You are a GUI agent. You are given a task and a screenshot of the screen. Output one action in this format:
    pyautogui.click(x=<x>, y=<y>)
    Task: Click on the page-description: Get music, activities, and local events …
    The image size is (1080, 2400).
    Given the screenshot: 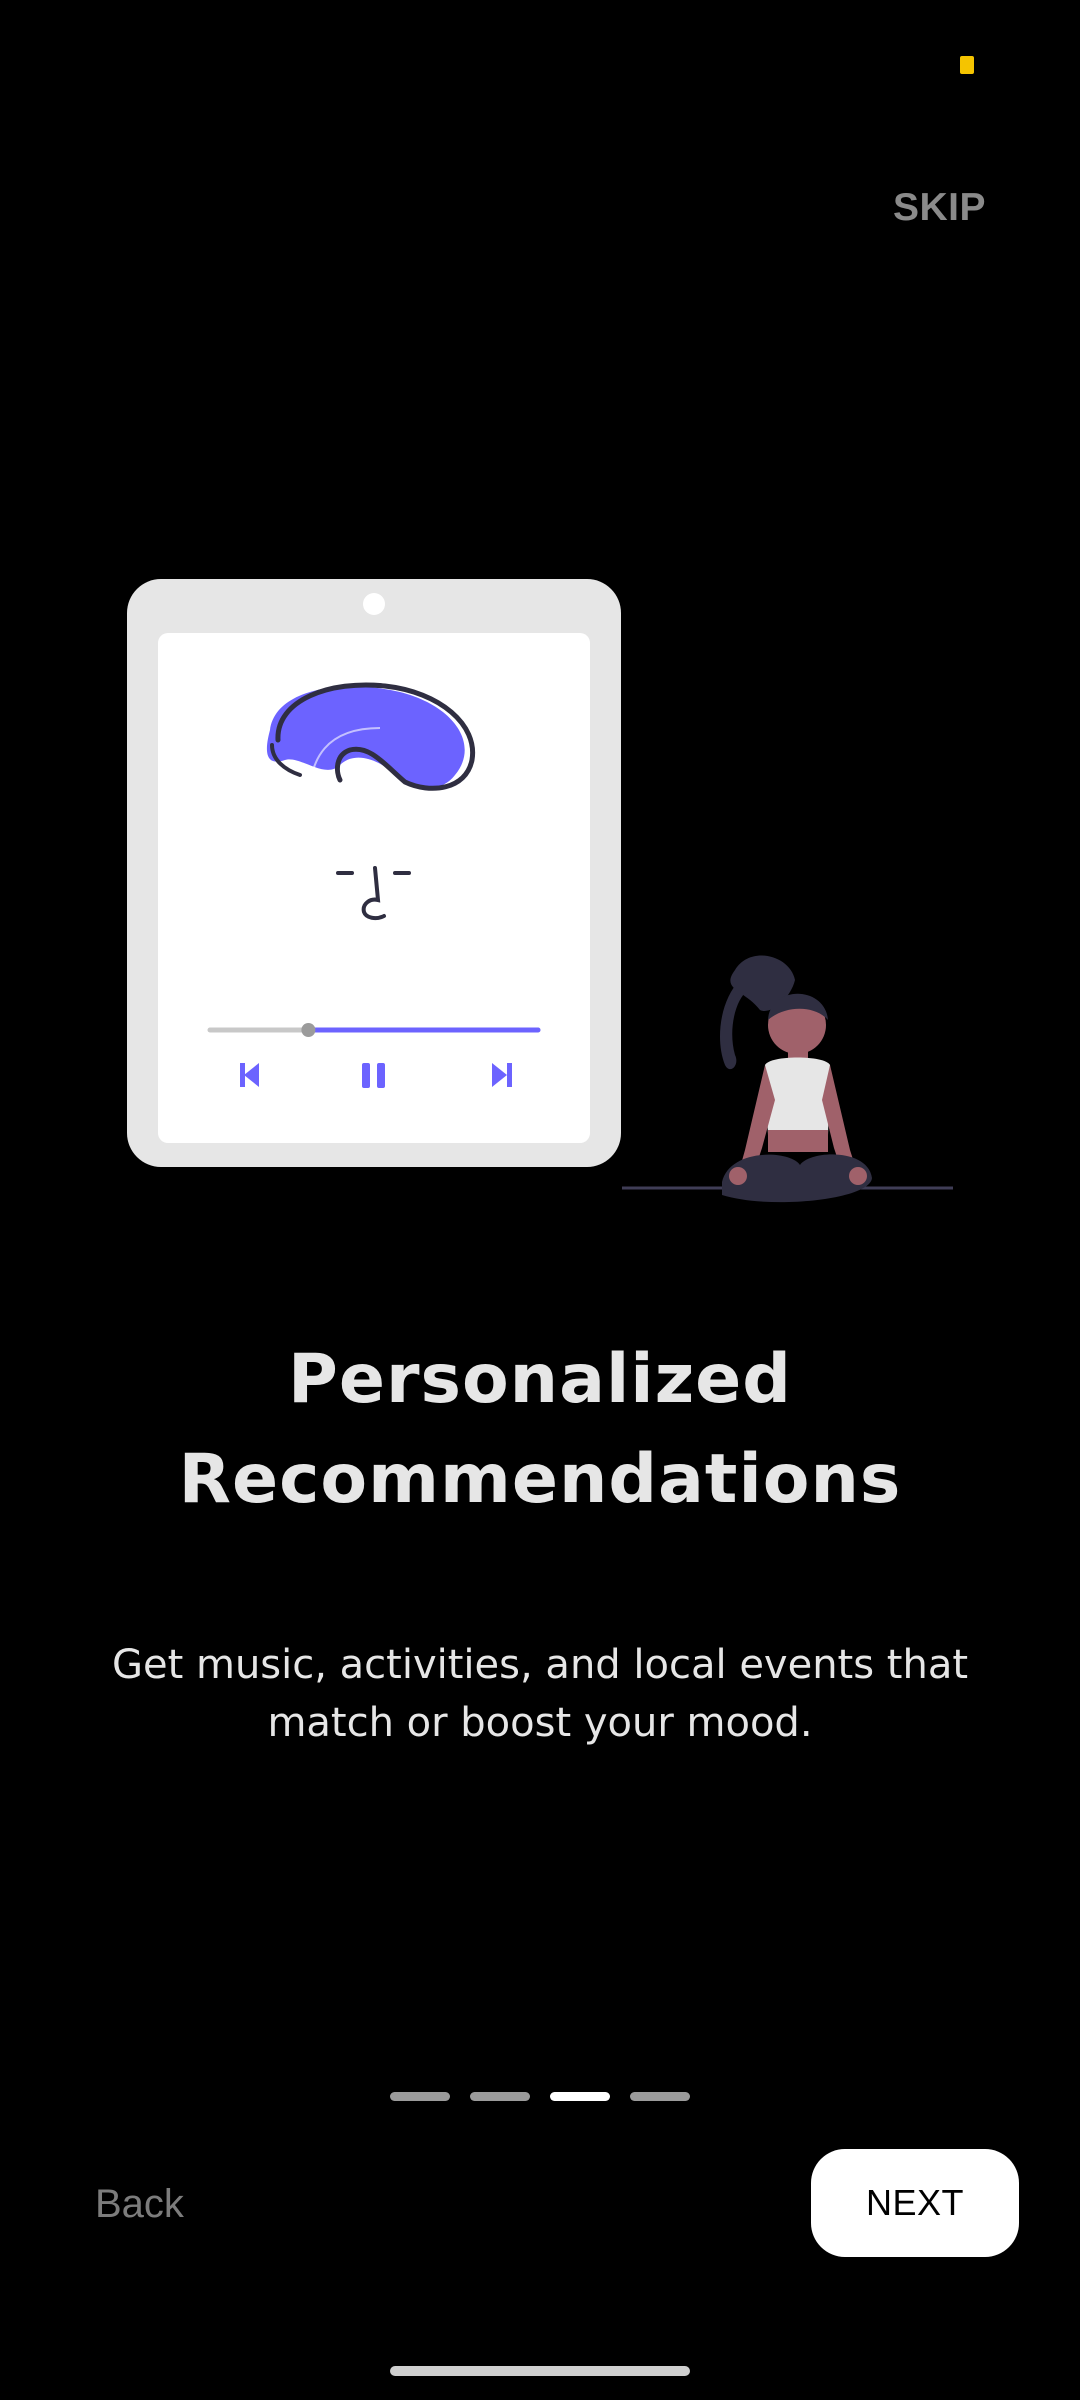 What is the action you would take?
    pyautogui.click(x=540, y=1694)
    